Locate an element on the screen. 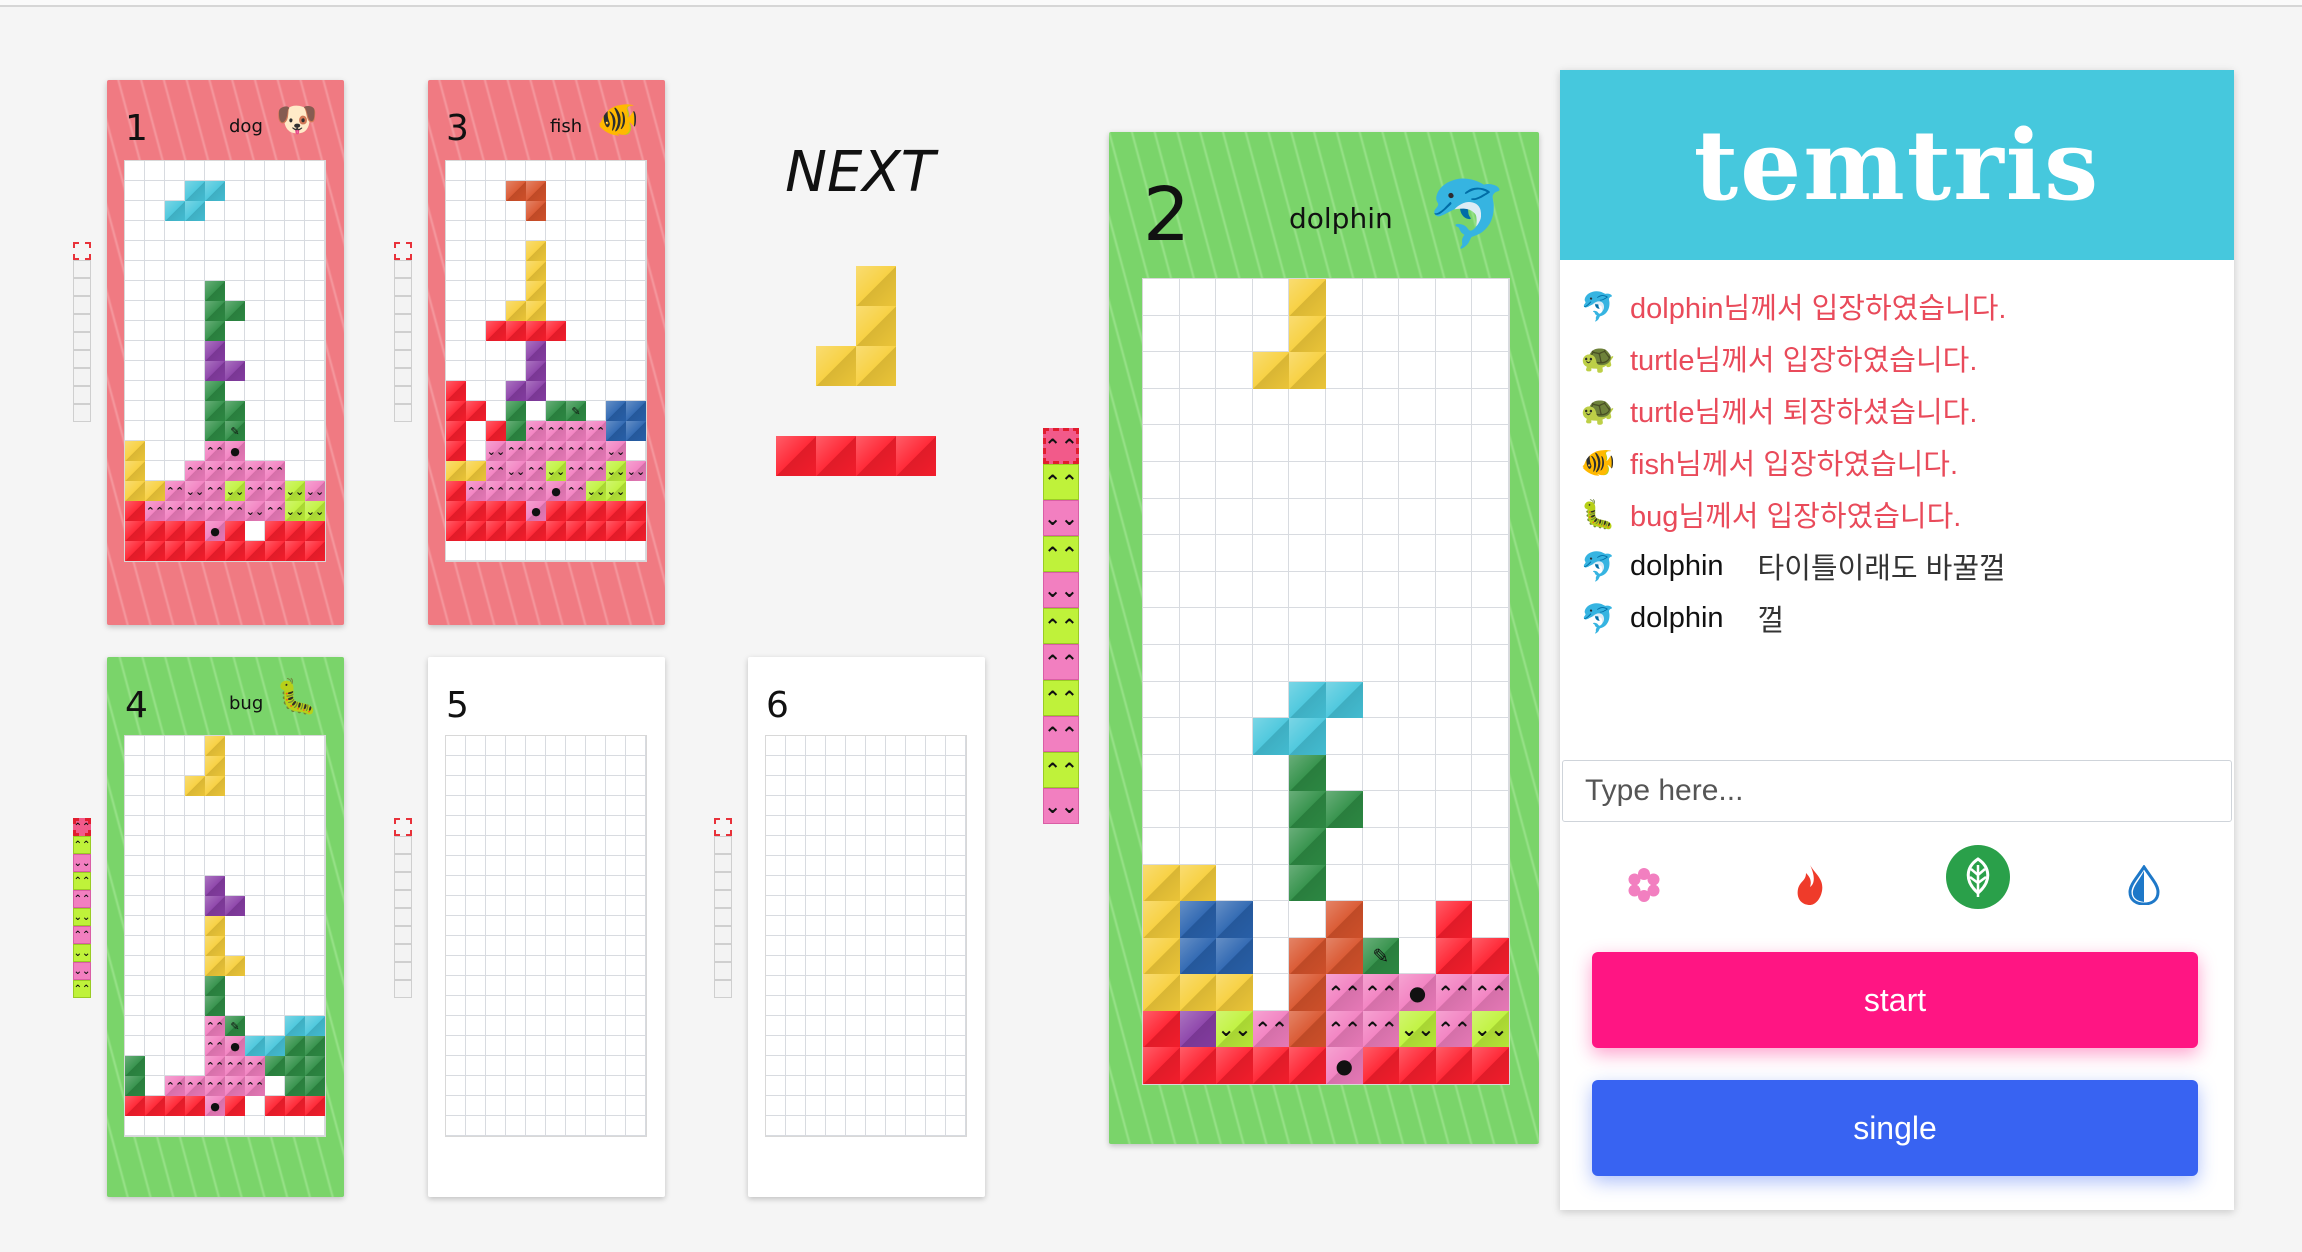  theme-flower-button is located at coordinates (1644, 885).